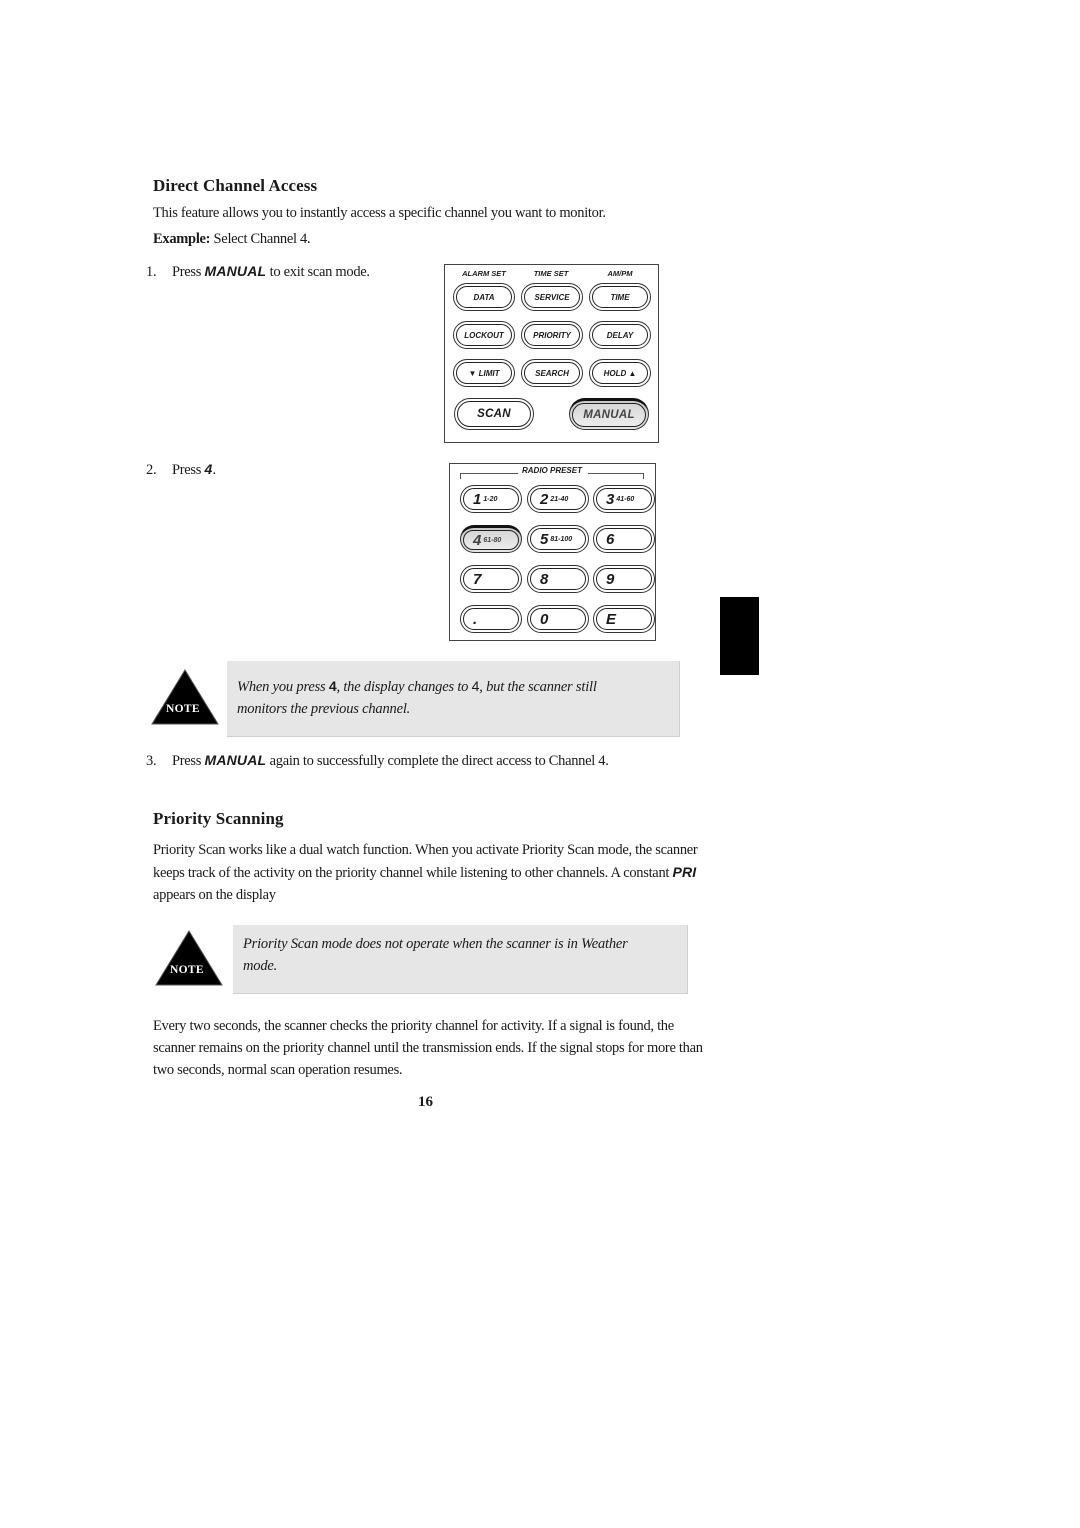 The height and width of the screenshot is (1528, 1080). I want to click on example-line: Example: Select Channel 4., so click(232, 239).